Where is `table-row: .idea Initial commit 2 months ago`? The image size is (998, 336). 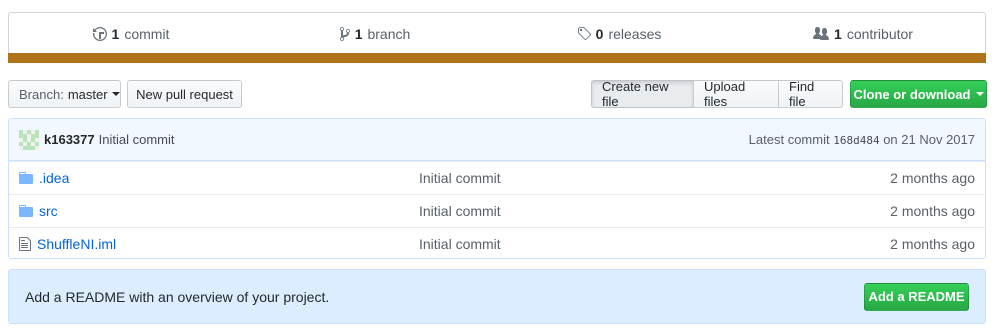
table-row: .idea Initial commit 2 months ago is located at coordinates (497, 177).